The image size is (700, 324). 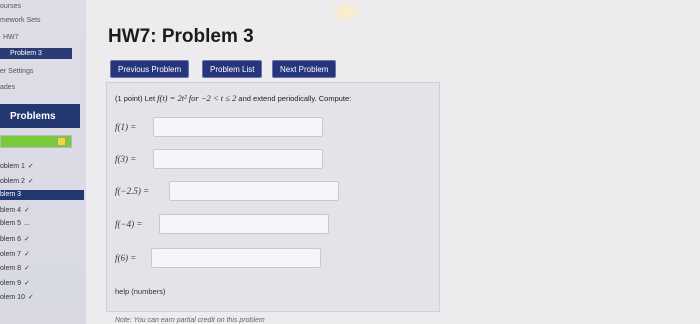 What do you see at coordinates (42, 297) in the screenshot?
I see `problem-list-item: olem 10 ✓` at bounding box center [42, 297].